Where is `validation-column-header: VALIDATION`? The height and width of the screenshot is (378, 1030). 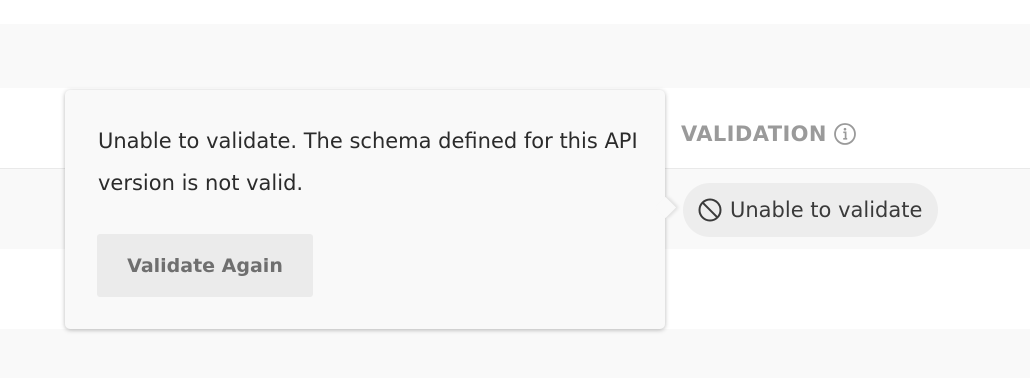
validation-column-header: VALIDATION is located at coordinates (769, 134).